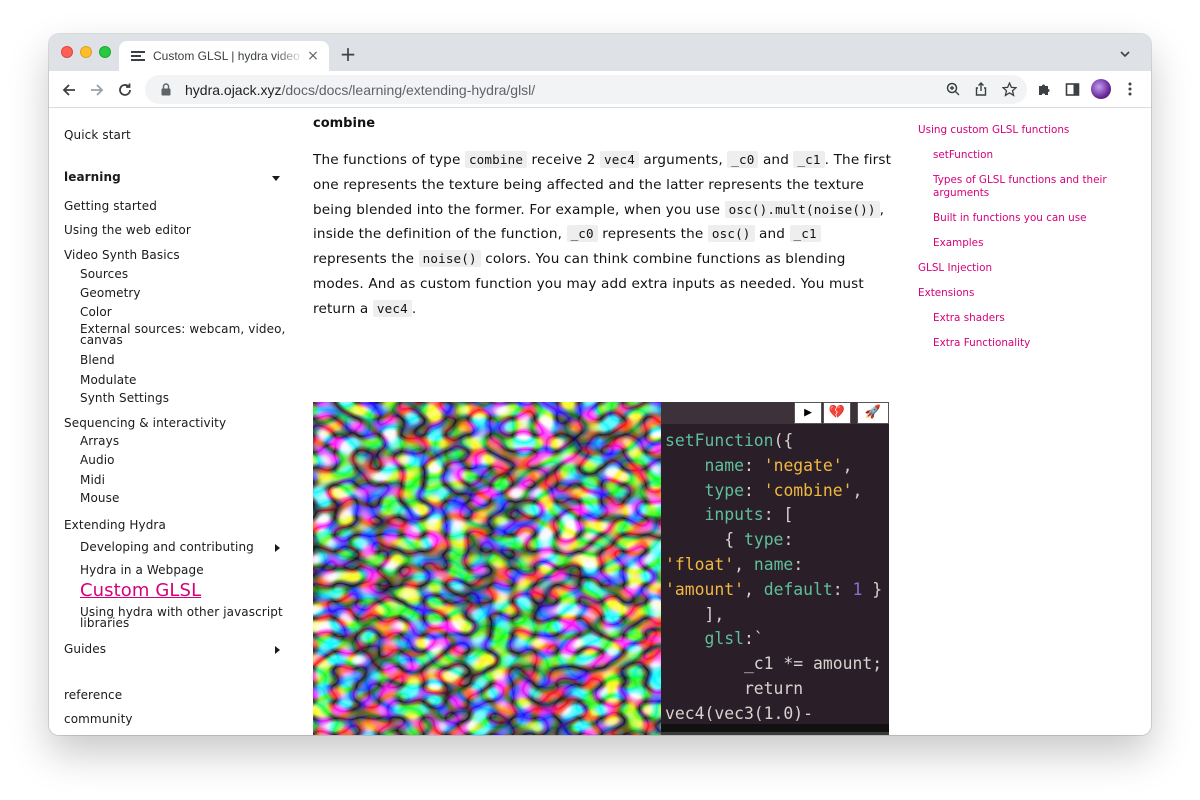 The image size is (1200, 800). I want to click on code-token: 'amount', so click(704, 589).